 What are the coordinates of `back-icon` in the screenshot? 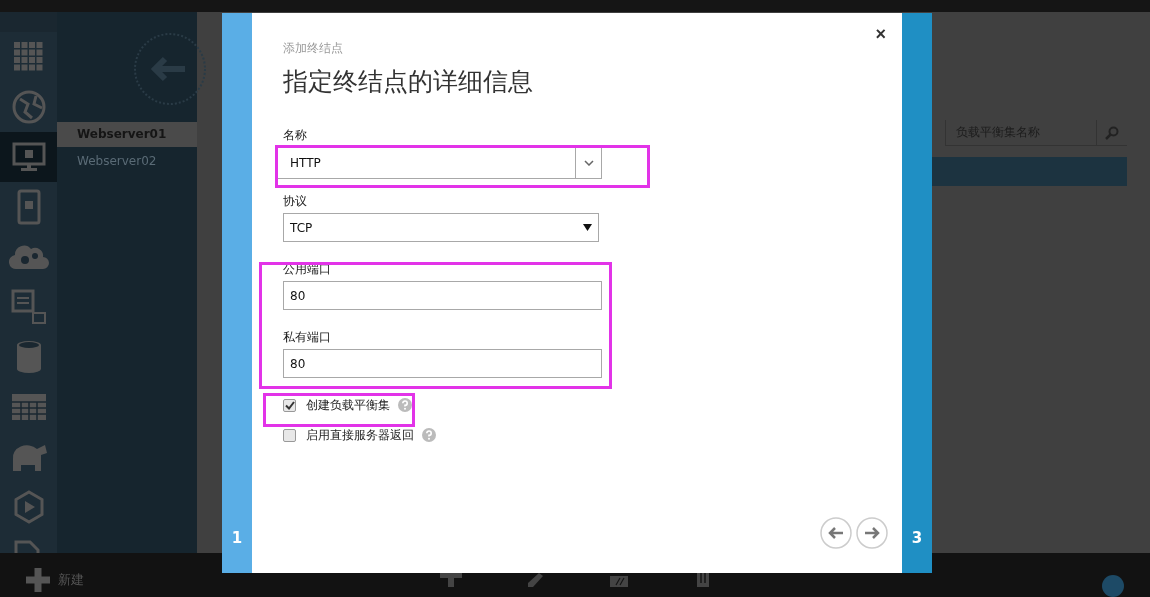 It's located at (170, 69).